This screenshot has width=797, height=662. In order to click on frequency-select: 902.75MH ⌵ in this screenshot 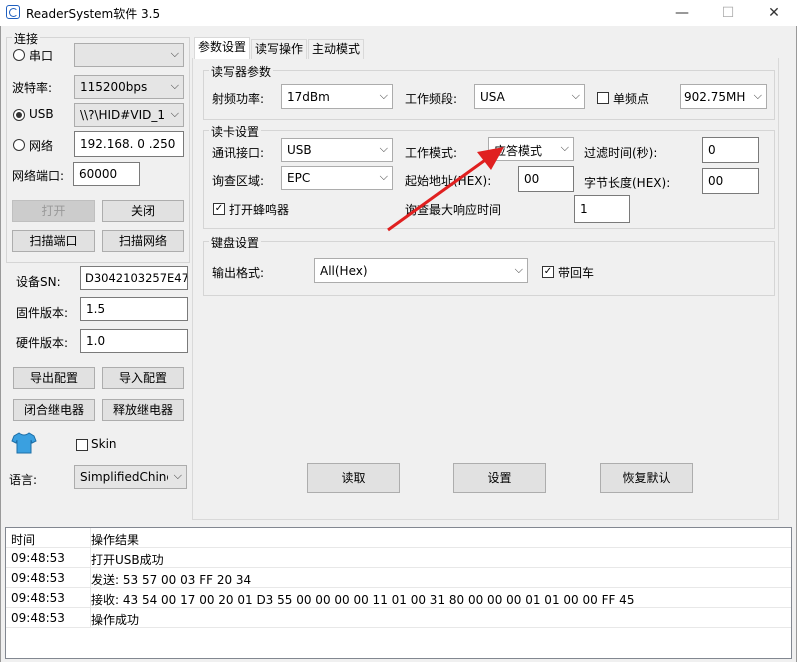, I will do `click(723, 96)`.